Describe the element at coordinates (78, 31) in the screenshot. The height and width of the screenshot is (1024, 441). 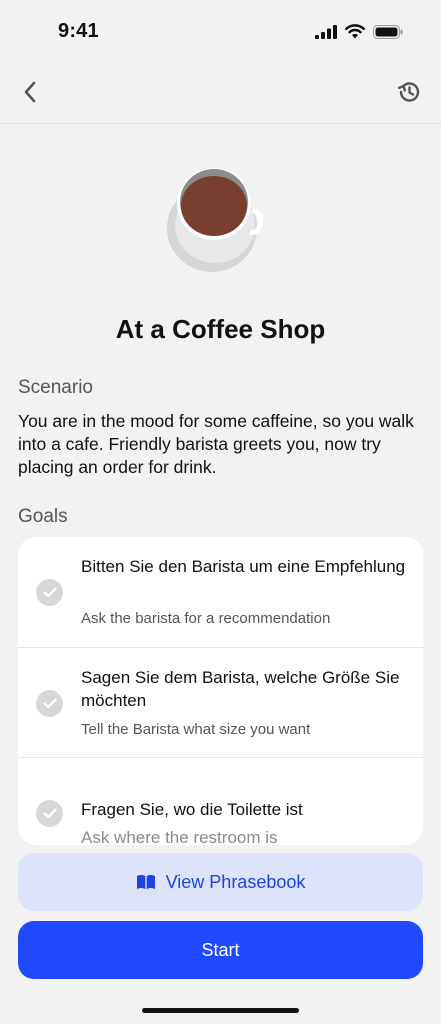
I see `status-time: 9:41` at that location.